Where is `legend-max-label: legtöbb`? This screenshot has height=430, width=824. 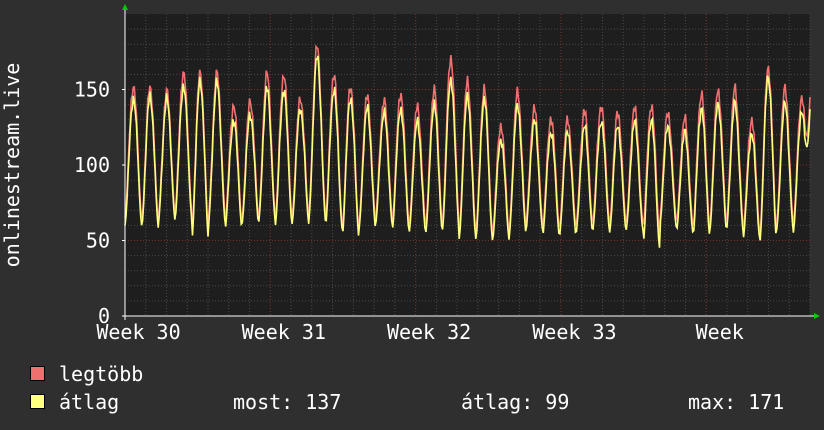
legend-max-label: legtöbb is located at coordinates (101, 374).